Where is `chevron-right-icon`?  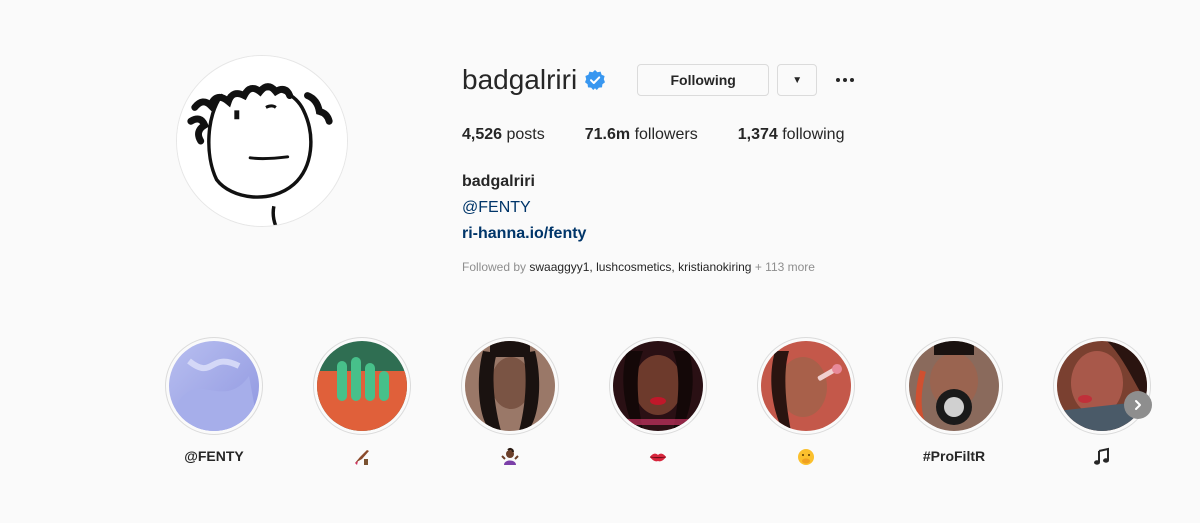 chevron-right-icon is located at coordinates (1138, 405).